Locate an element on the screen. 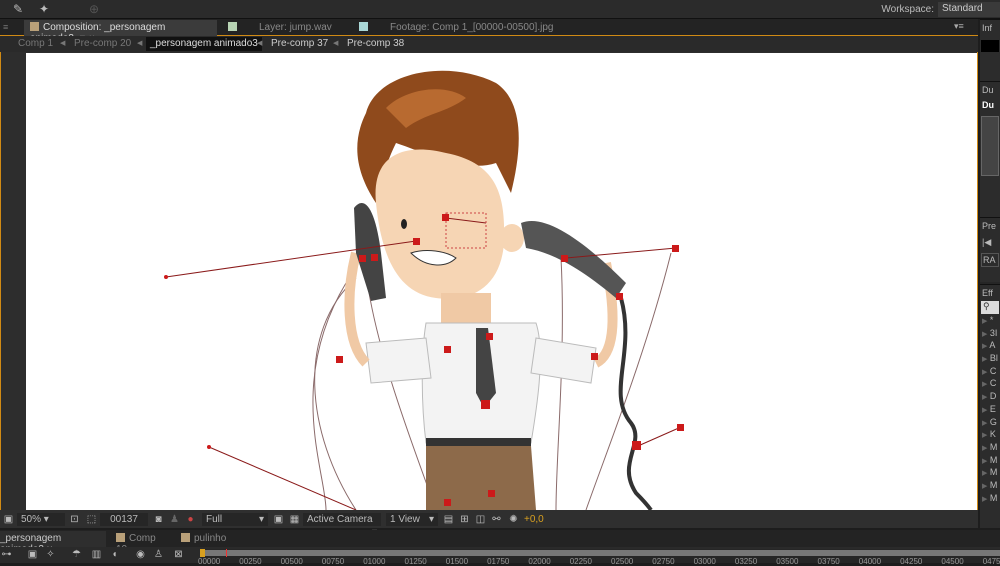  effects-category-label: C is located at coordinates (993, 370).